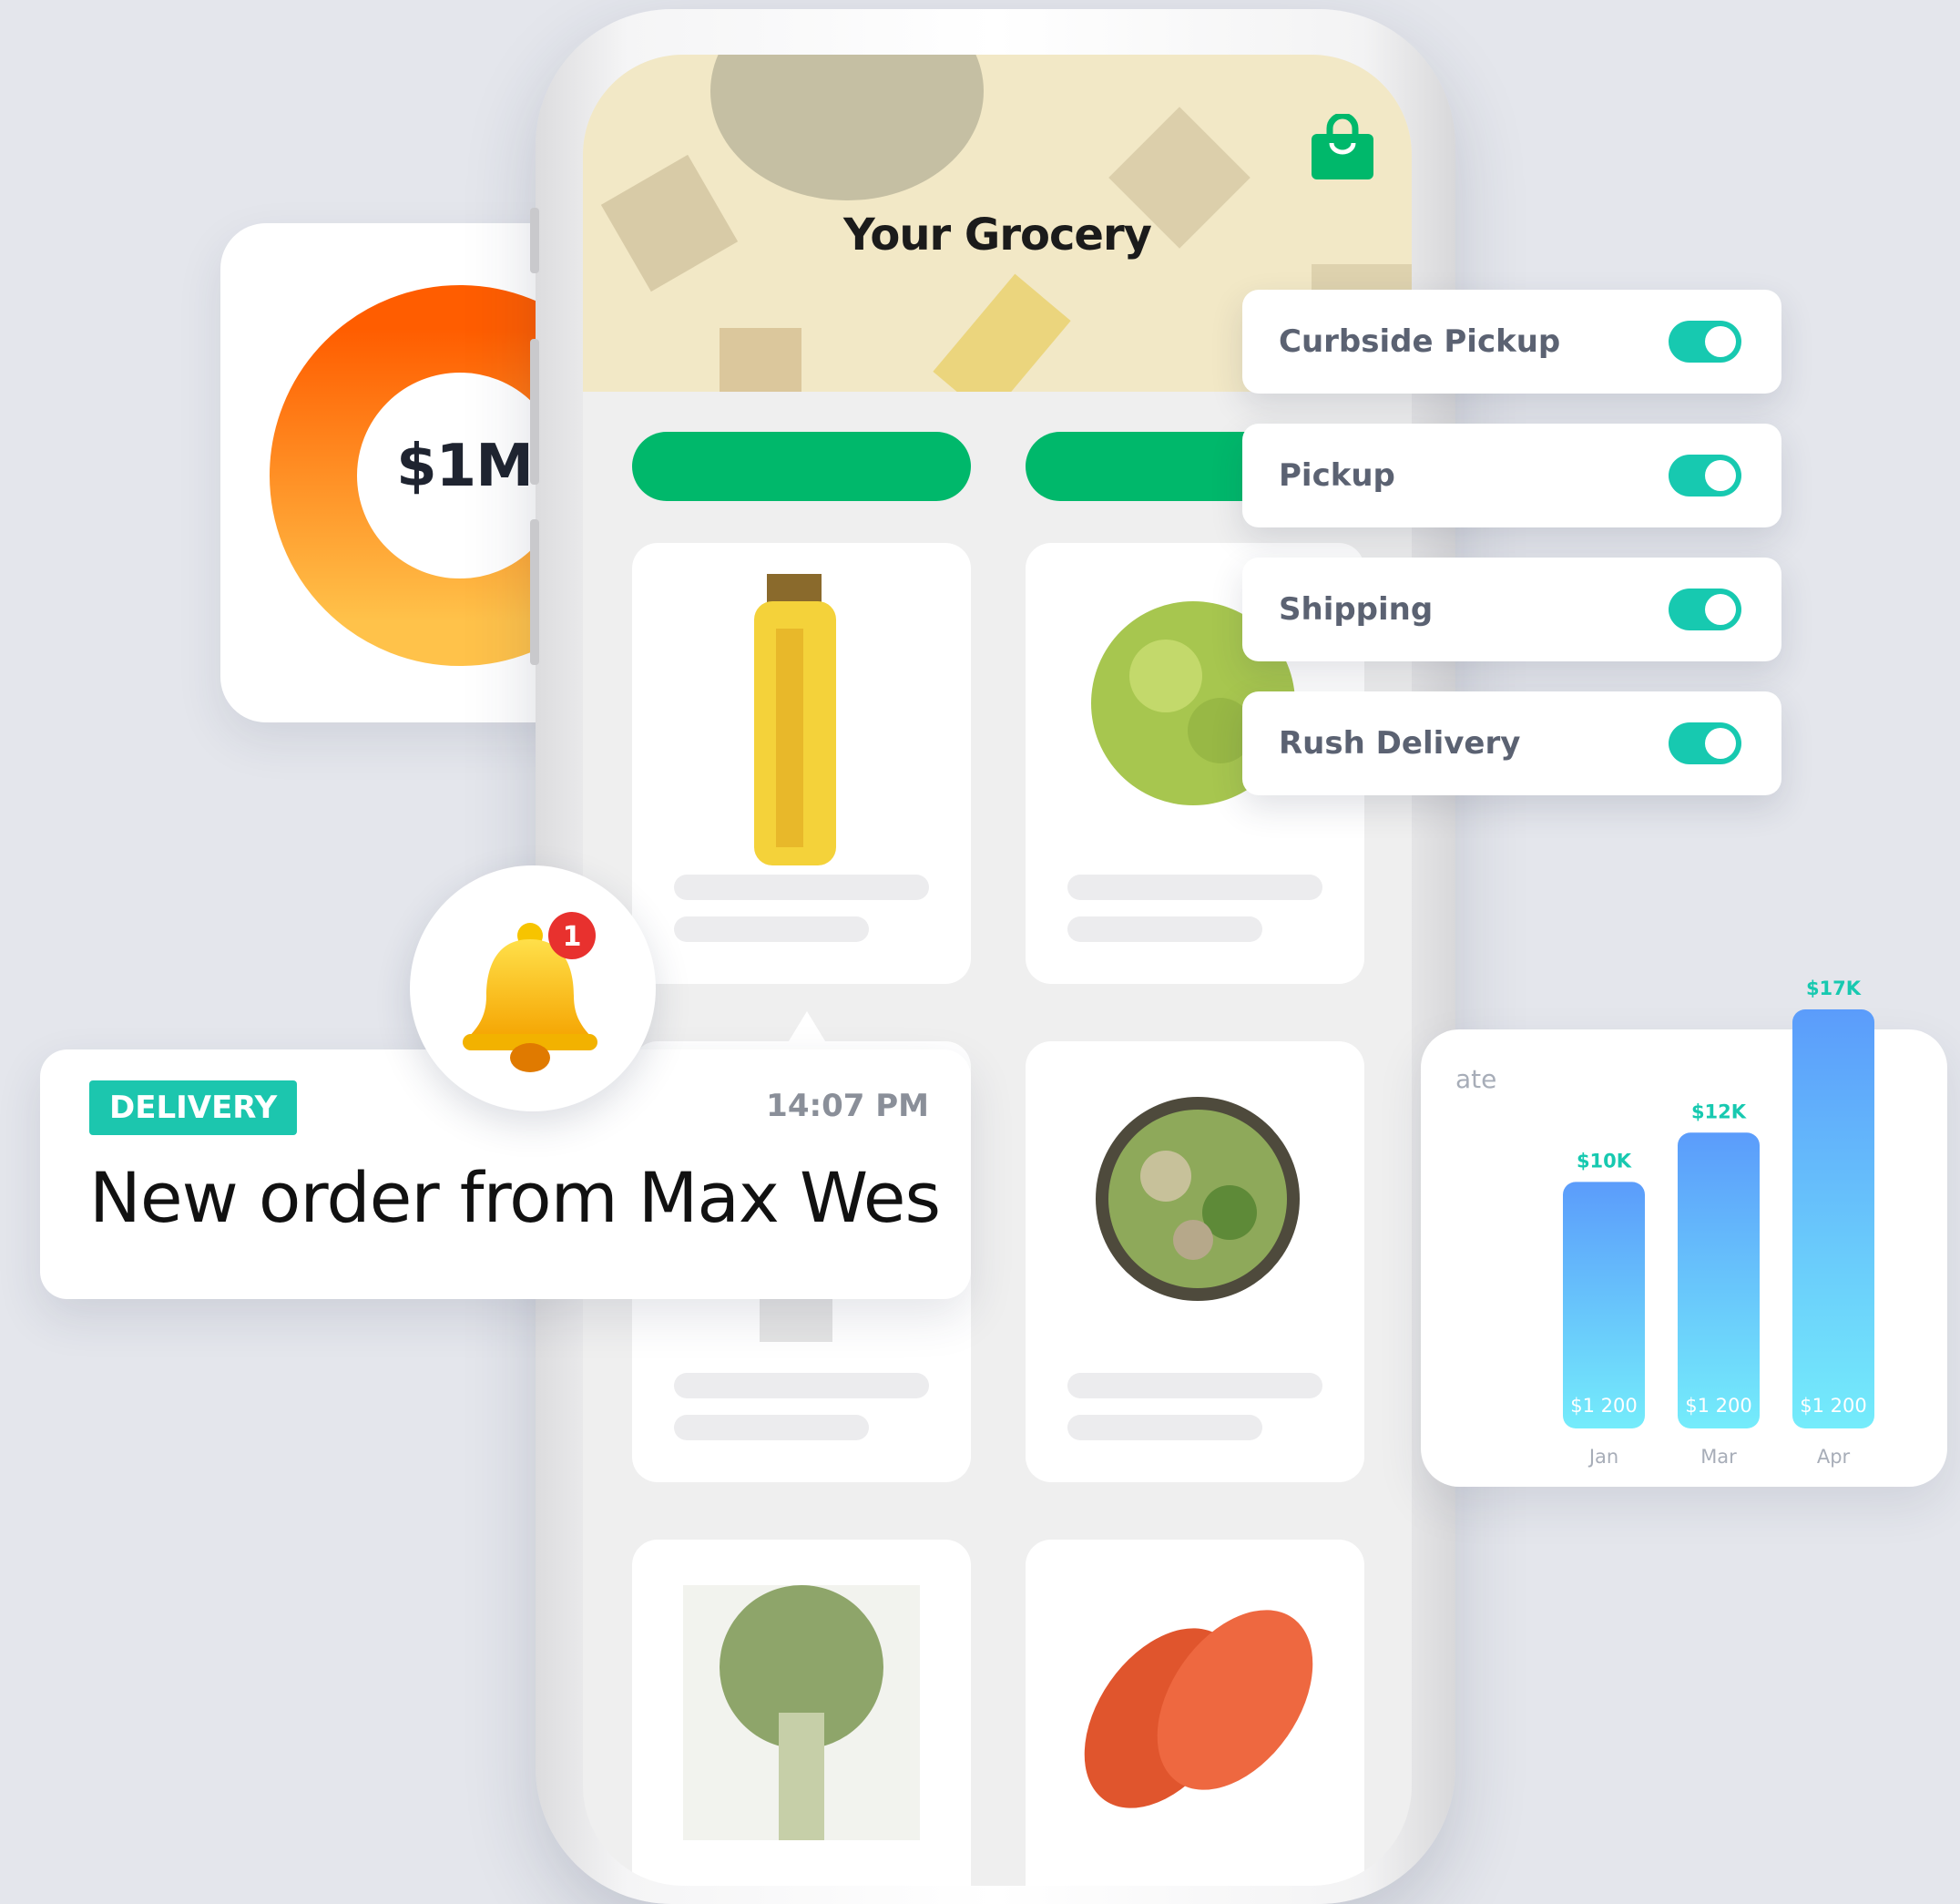 The image size is (1960, 1904). What do you see at coordinates (515, 1198) in the screenshot?
I see `notification-message: New order from Max Wes` at bounding box center [515, 1198].